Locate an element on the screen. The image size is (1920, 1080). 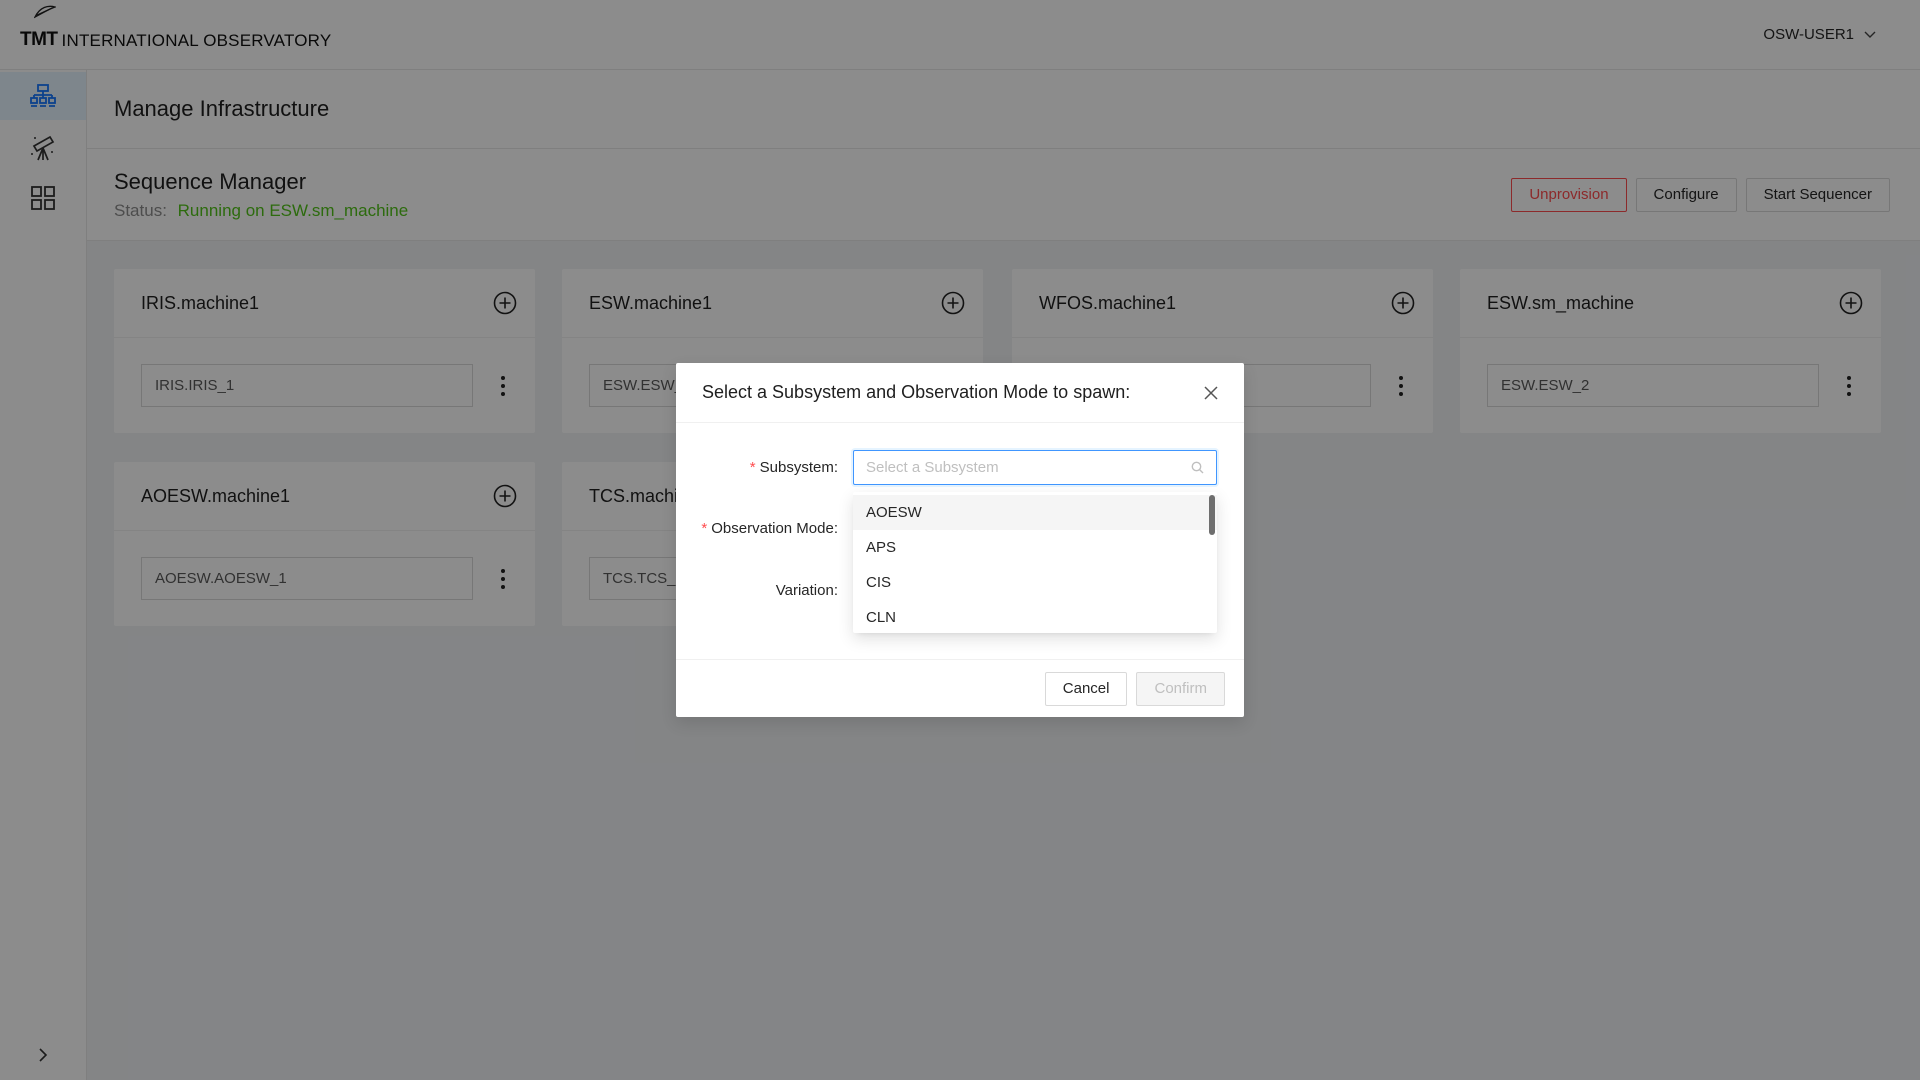
observation-mode-label: * Observation Mode: is located at coordinates (769, 528).